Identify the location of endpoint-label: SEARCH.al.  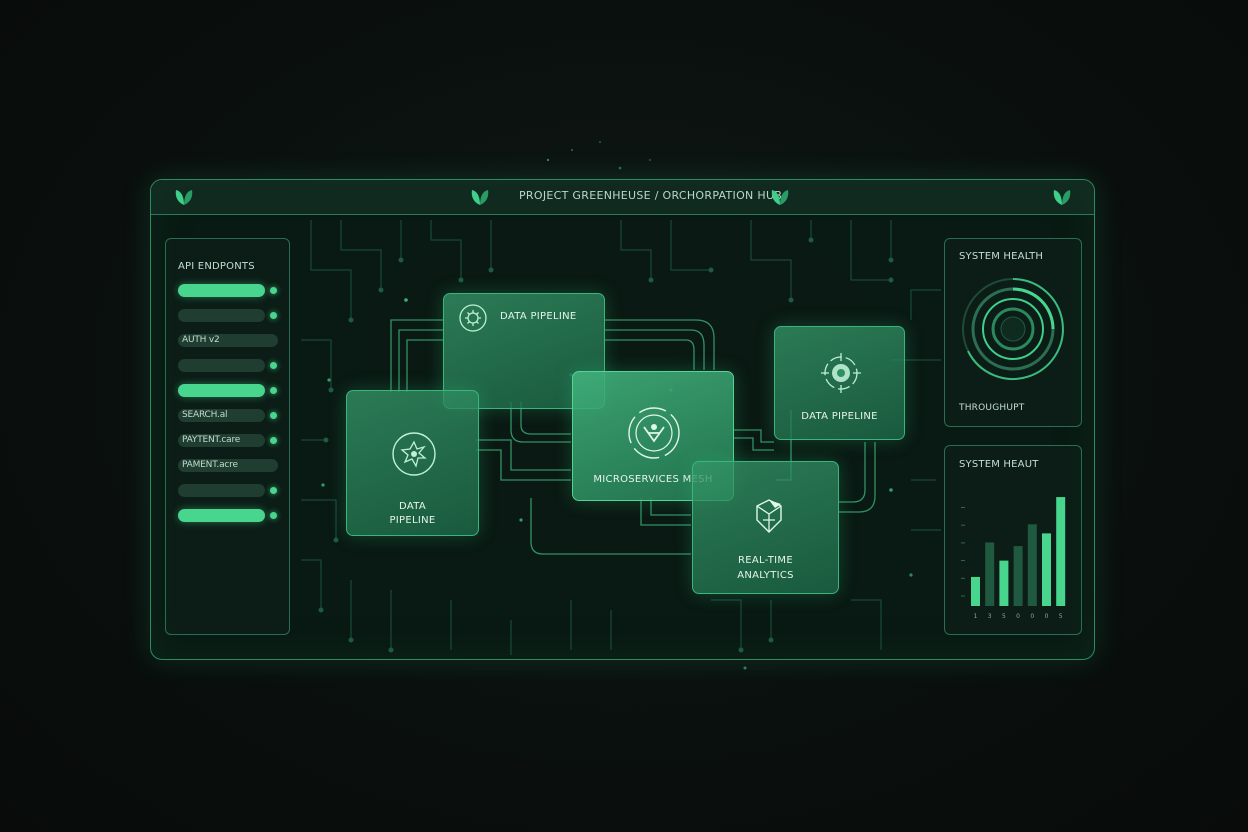
(205, 415).